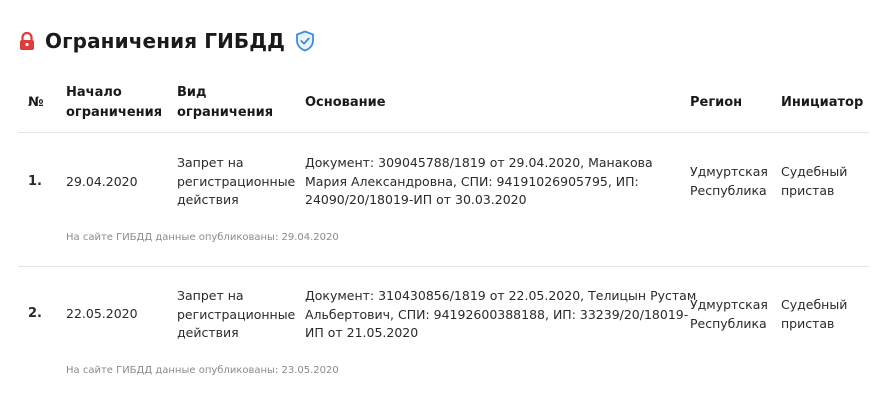  I want to click on column-header-start: Начало ограничения, so click(114, 103).